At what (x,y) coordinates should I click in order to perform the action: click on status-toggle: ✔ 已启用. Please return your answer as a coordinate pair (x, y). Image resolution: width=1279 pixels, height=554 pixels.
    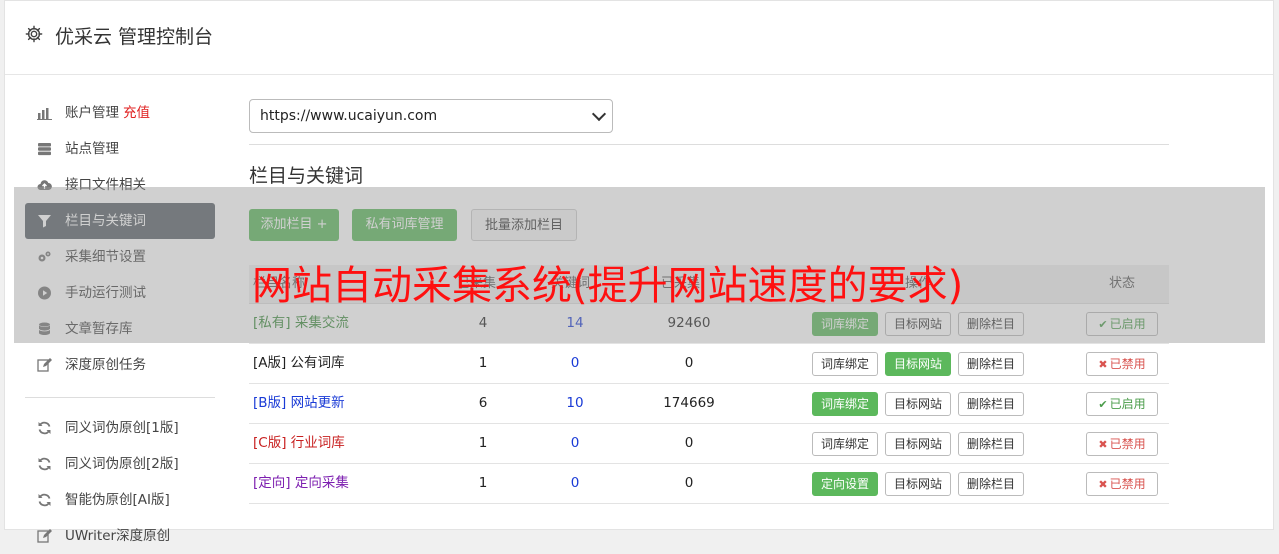
    Looking at the image, I should click on (1122, 404).